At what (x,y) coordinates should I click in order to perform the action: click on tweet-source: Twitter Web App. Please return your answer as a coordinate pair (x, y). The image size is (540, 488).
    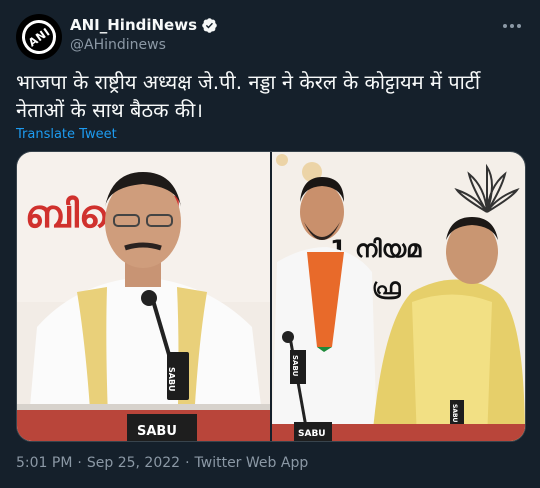
    Looking at the image, I should click on (252, 463).